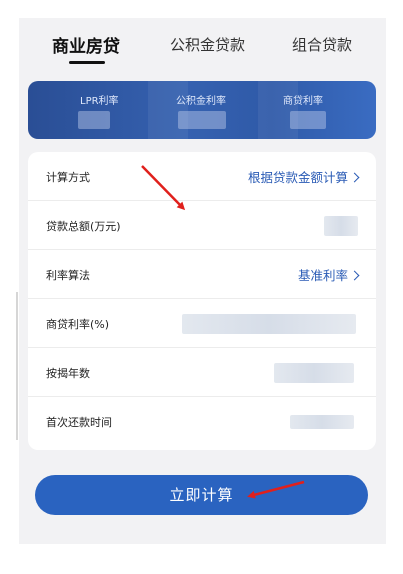 The width and height of the screenshot is (403, 574). I want to click on calc-method-row: 计算方式 根据贷款金额计算, so click(202, 176).